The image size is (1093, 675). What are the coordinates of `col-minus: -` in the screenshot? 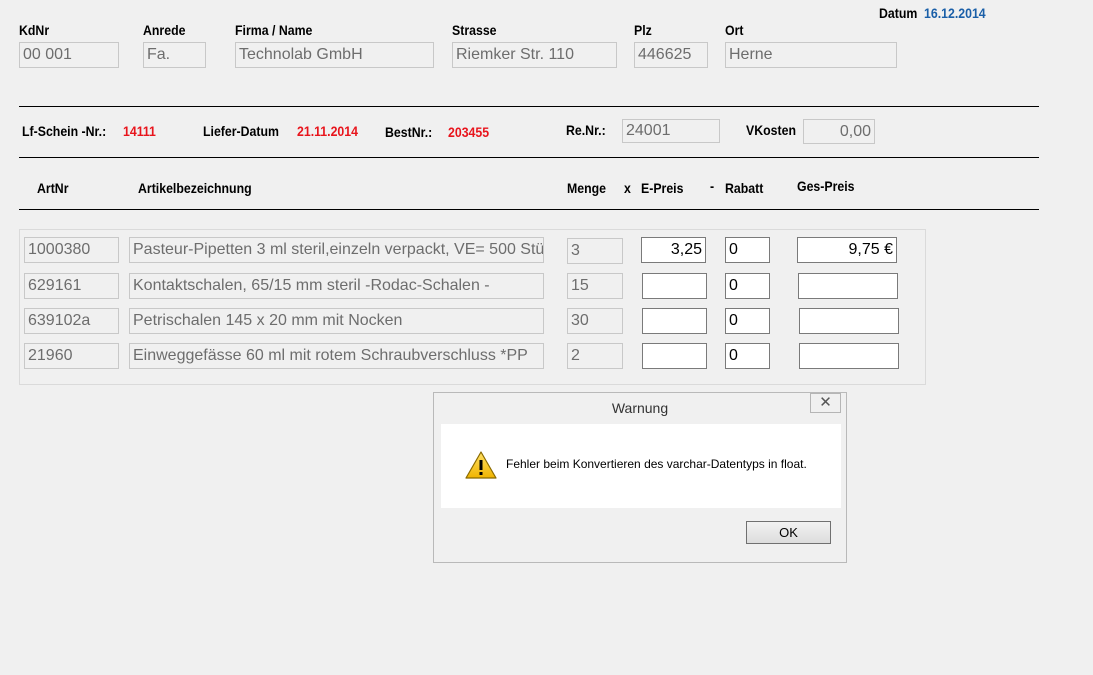 It's located at (712, 186).